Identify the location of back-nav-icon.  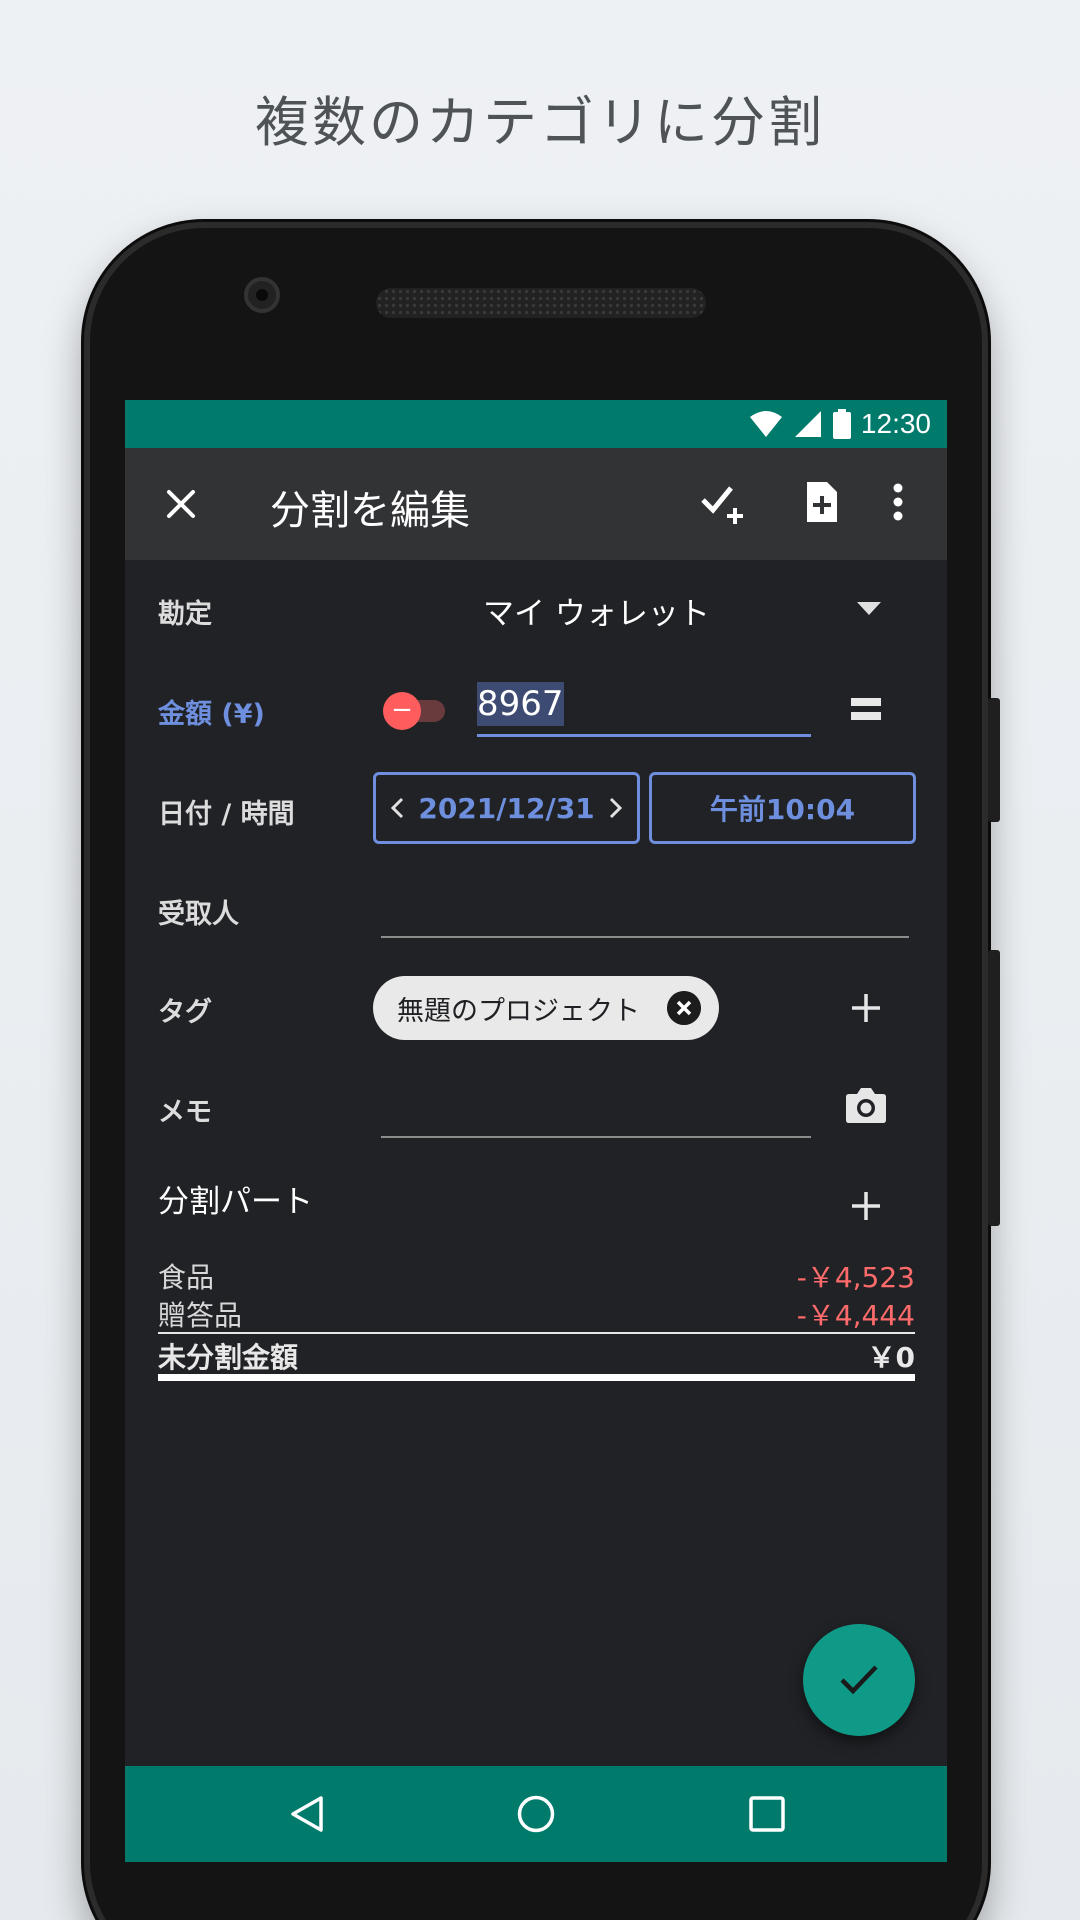
(307, 1814).